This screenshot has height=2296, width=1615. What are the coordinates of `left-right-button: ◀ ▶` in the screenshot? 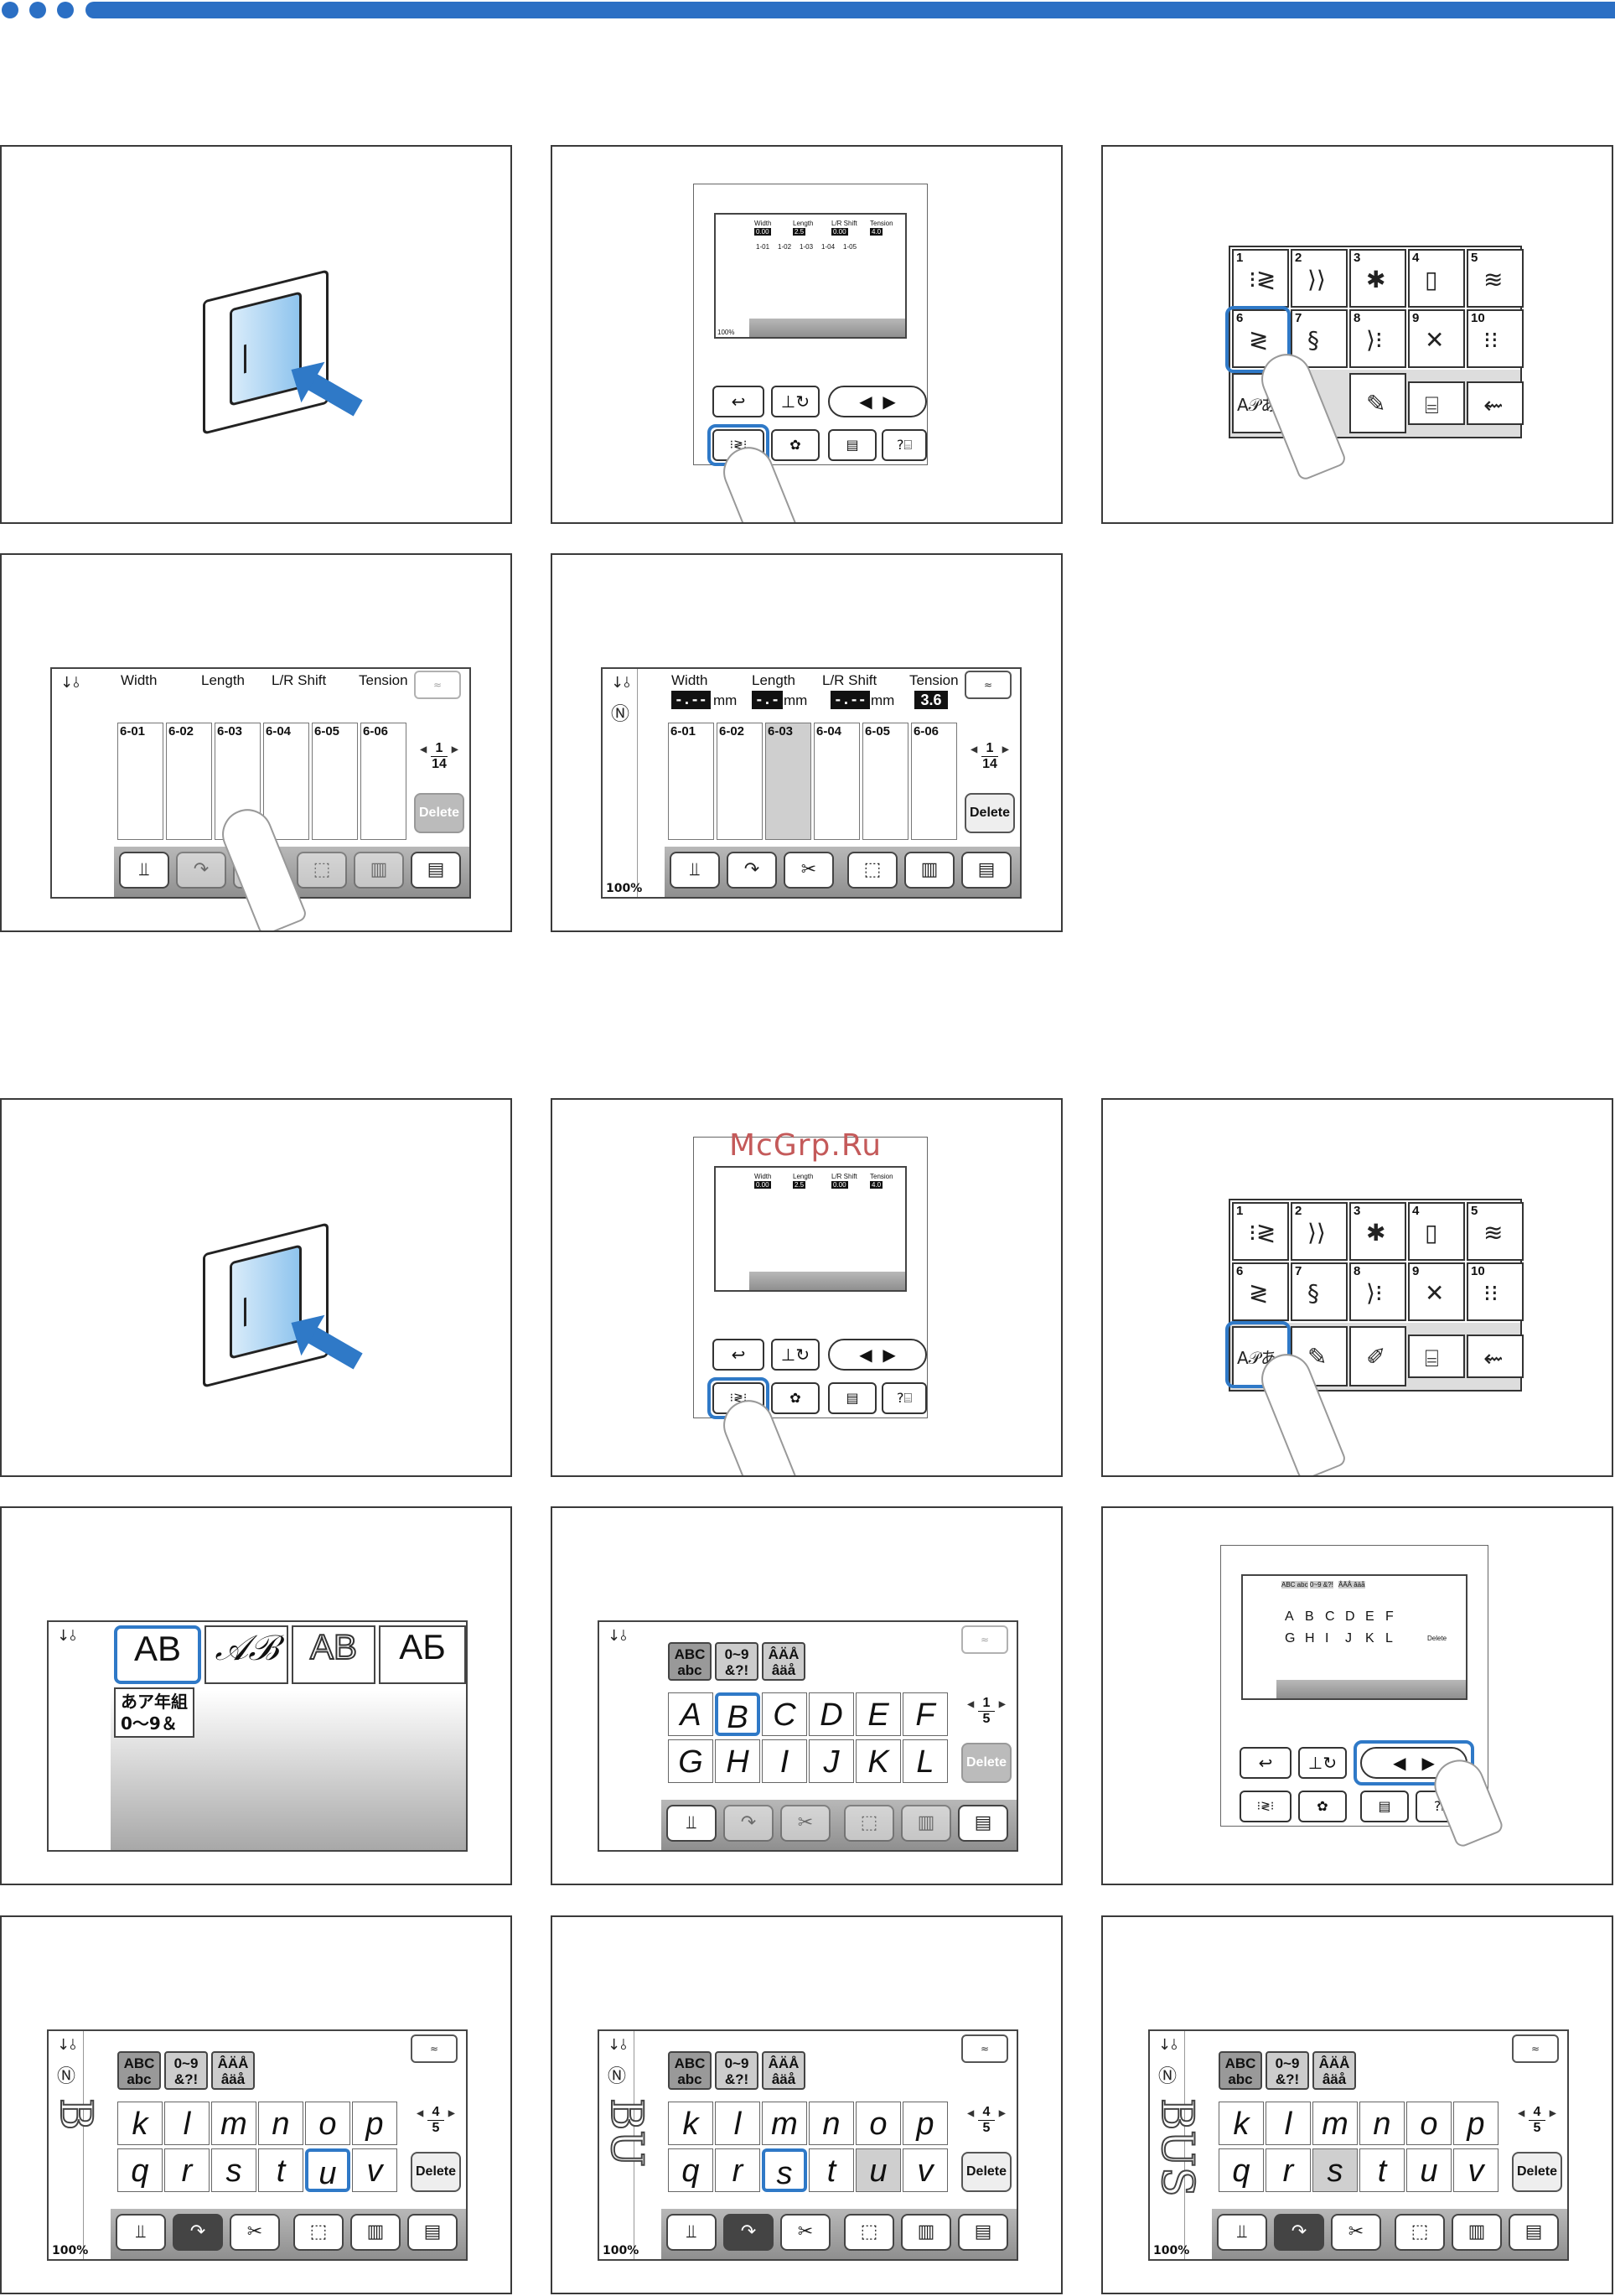 It's located at (877, 1355).